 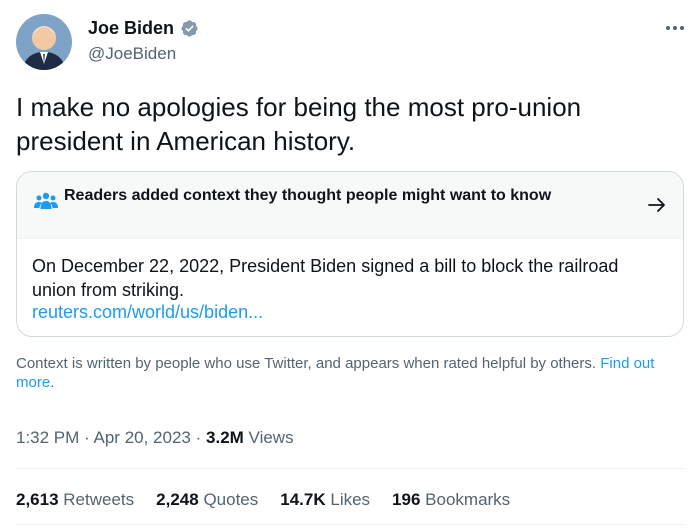 What do you see at coordinates (303, 499) in the screenshot?
I see `likes-count: 14.7K` at bounding box center [303, 499].